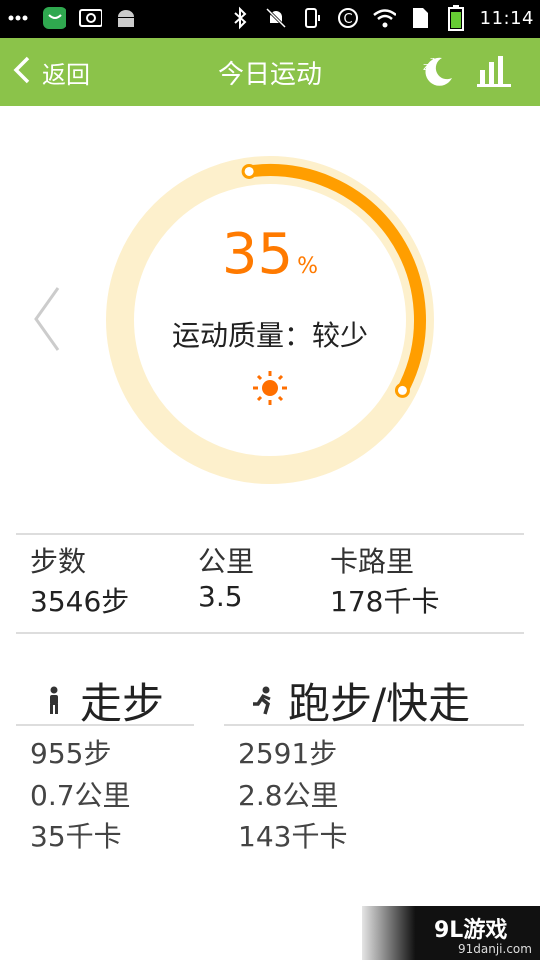 Image resolution: width=540 pixels, height=960 pixels. What do you see at coordinates (90, 18) in the screenshot?
I see `screenshot-icon` at bounding box center [90, 18].